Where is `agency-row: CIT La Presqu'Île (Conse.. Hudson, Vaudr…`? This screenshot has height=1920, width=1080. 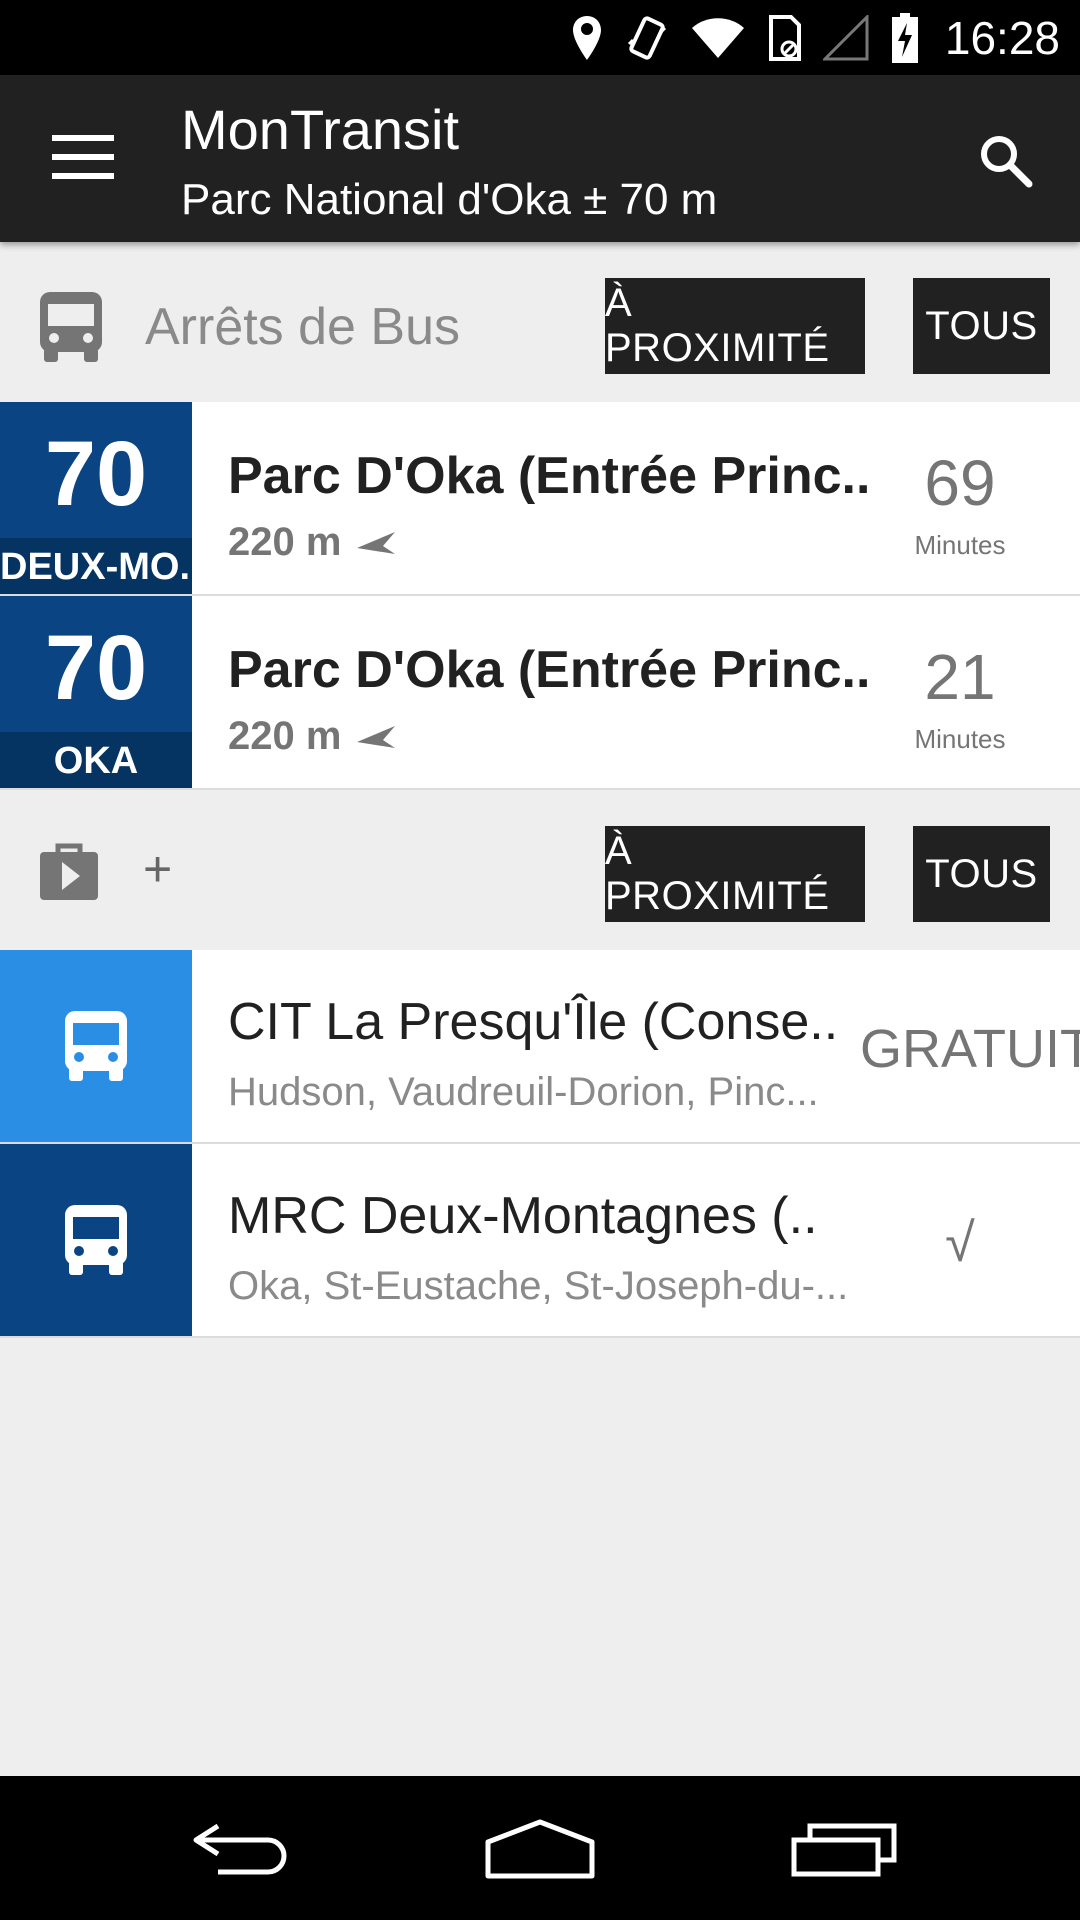
agency-row: CIT La Presqu'Île (Conse.. Hudson, Vaudr… is located at coordinates (540, 1047).